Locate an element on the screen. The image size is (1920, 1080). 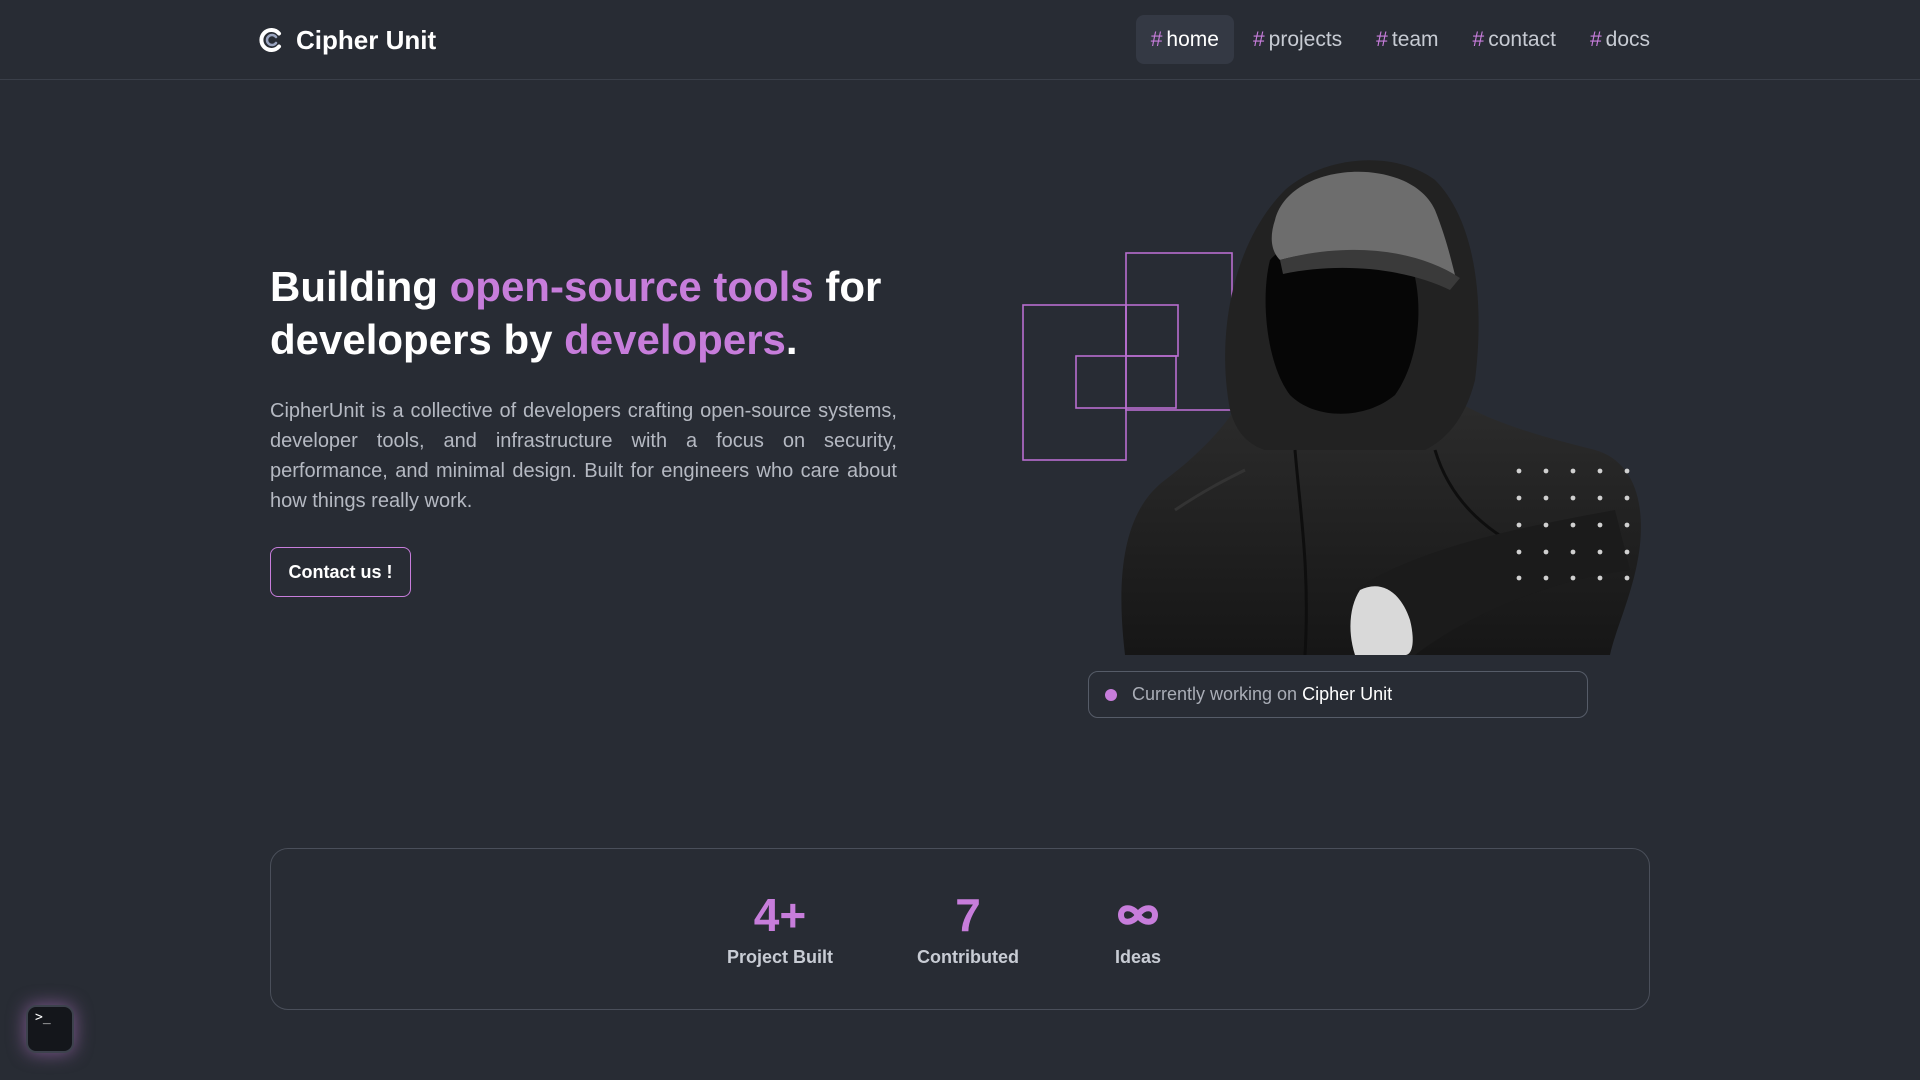
status-prefix: Currently working on is located at coordinates (1215, 694).